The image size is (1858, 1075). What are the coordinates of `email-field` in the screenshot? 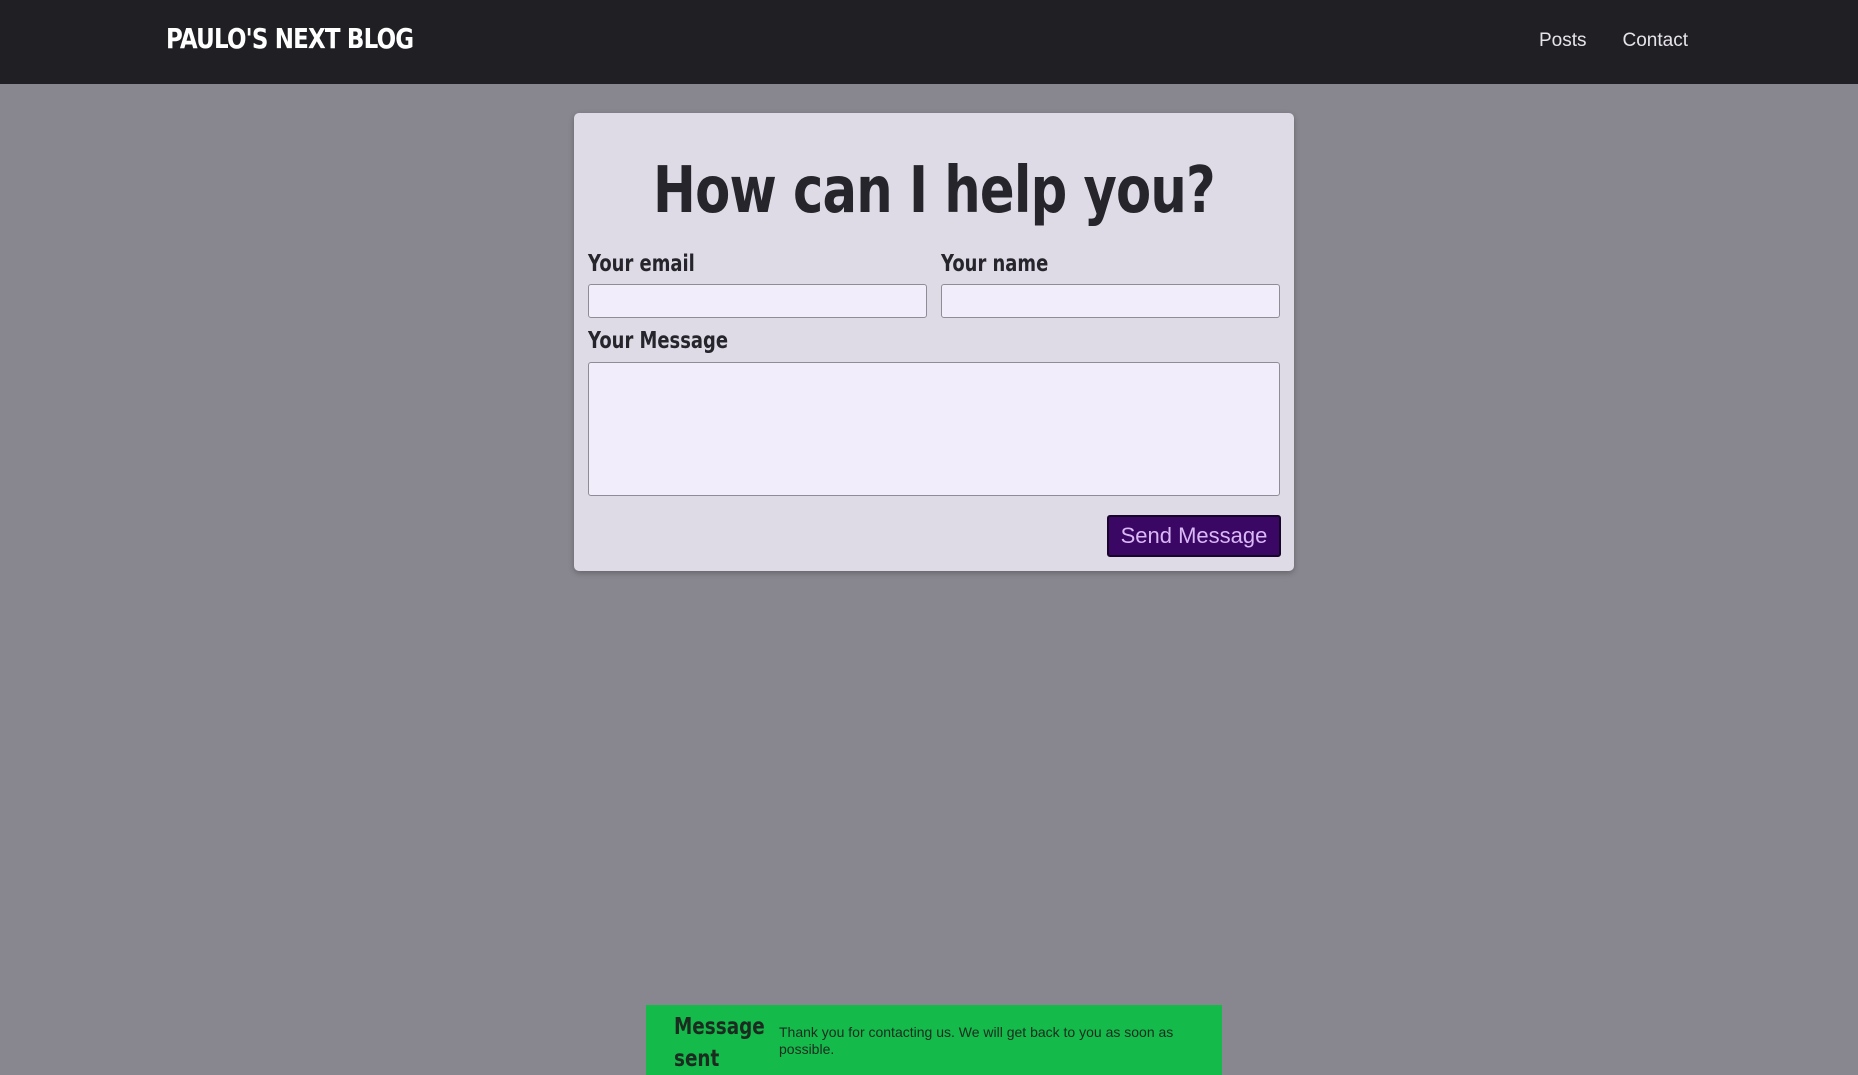 It's located at (757, 301).